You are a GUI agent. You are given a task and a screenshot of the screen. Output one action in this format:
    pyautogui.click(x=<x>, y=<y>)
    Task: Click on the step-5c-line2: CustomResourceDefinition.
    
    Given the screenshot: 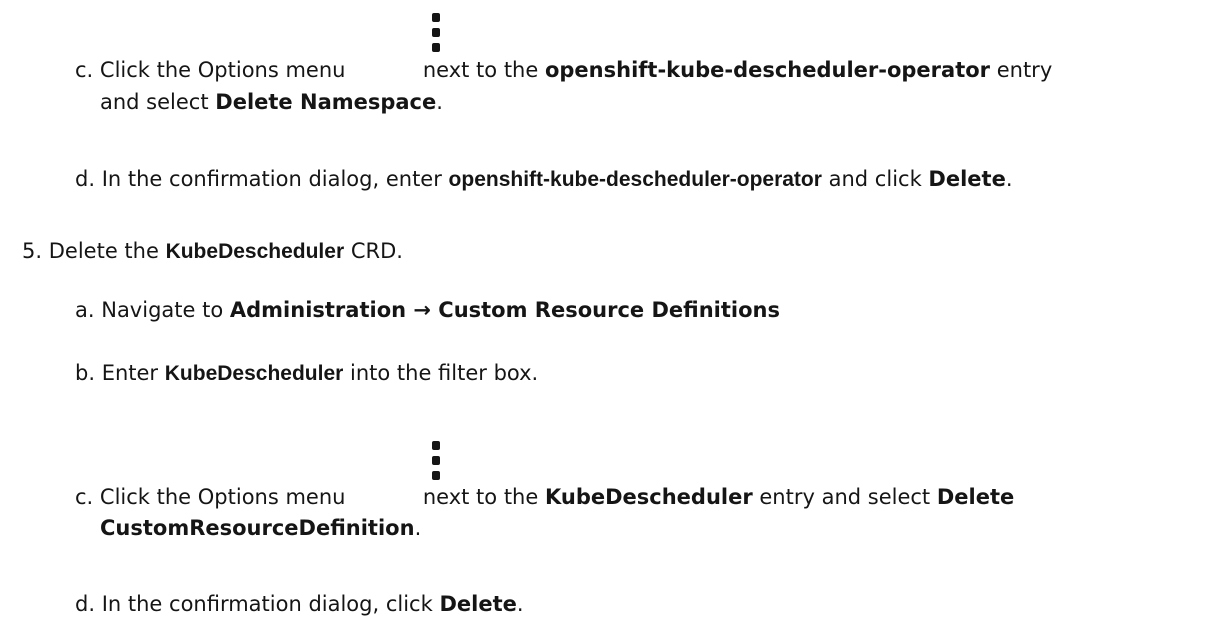 What is the action you would take?
    pyautogui.click(x=261, y=528)
    